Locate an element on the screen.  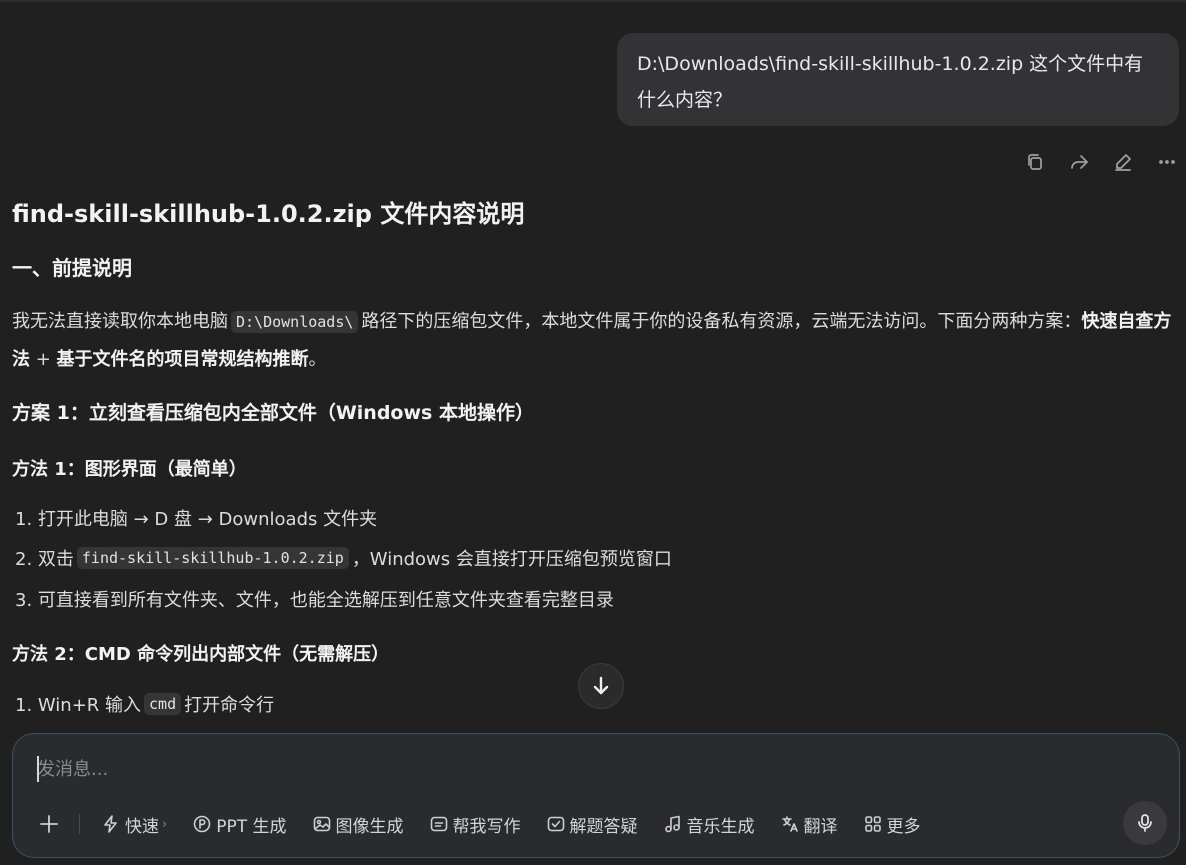
edit-icon is located at coordinates (1123, 162).